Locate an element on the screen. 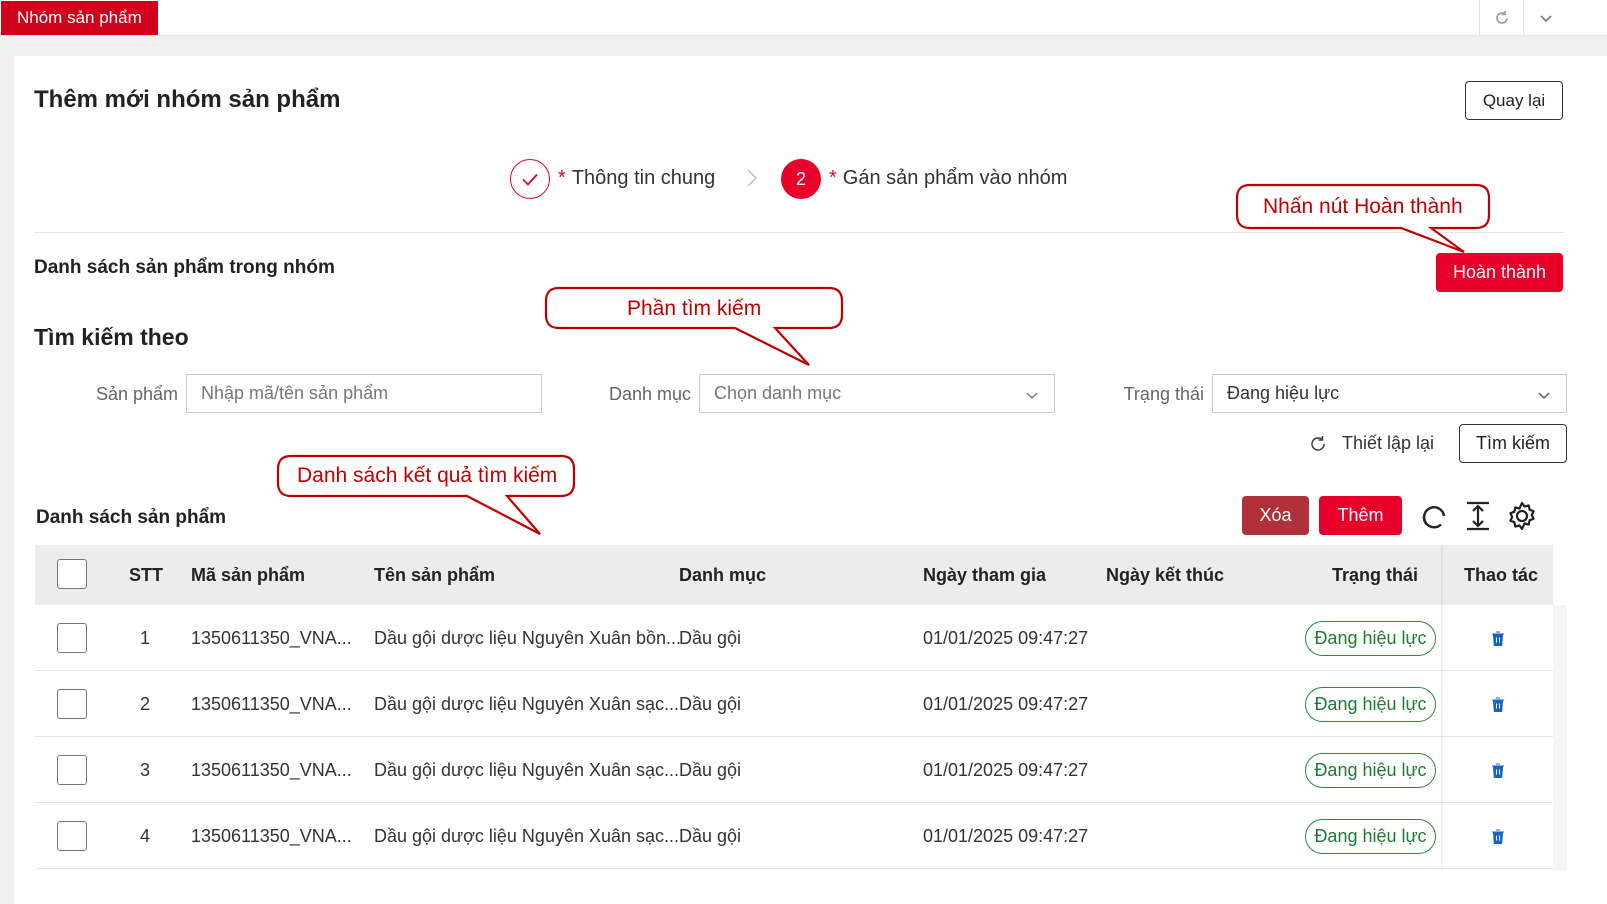 Image resolution: width=1607 pixels, height=904 pixels. status-select: Đang hiệu lực is located at coordinates (1389, 393).